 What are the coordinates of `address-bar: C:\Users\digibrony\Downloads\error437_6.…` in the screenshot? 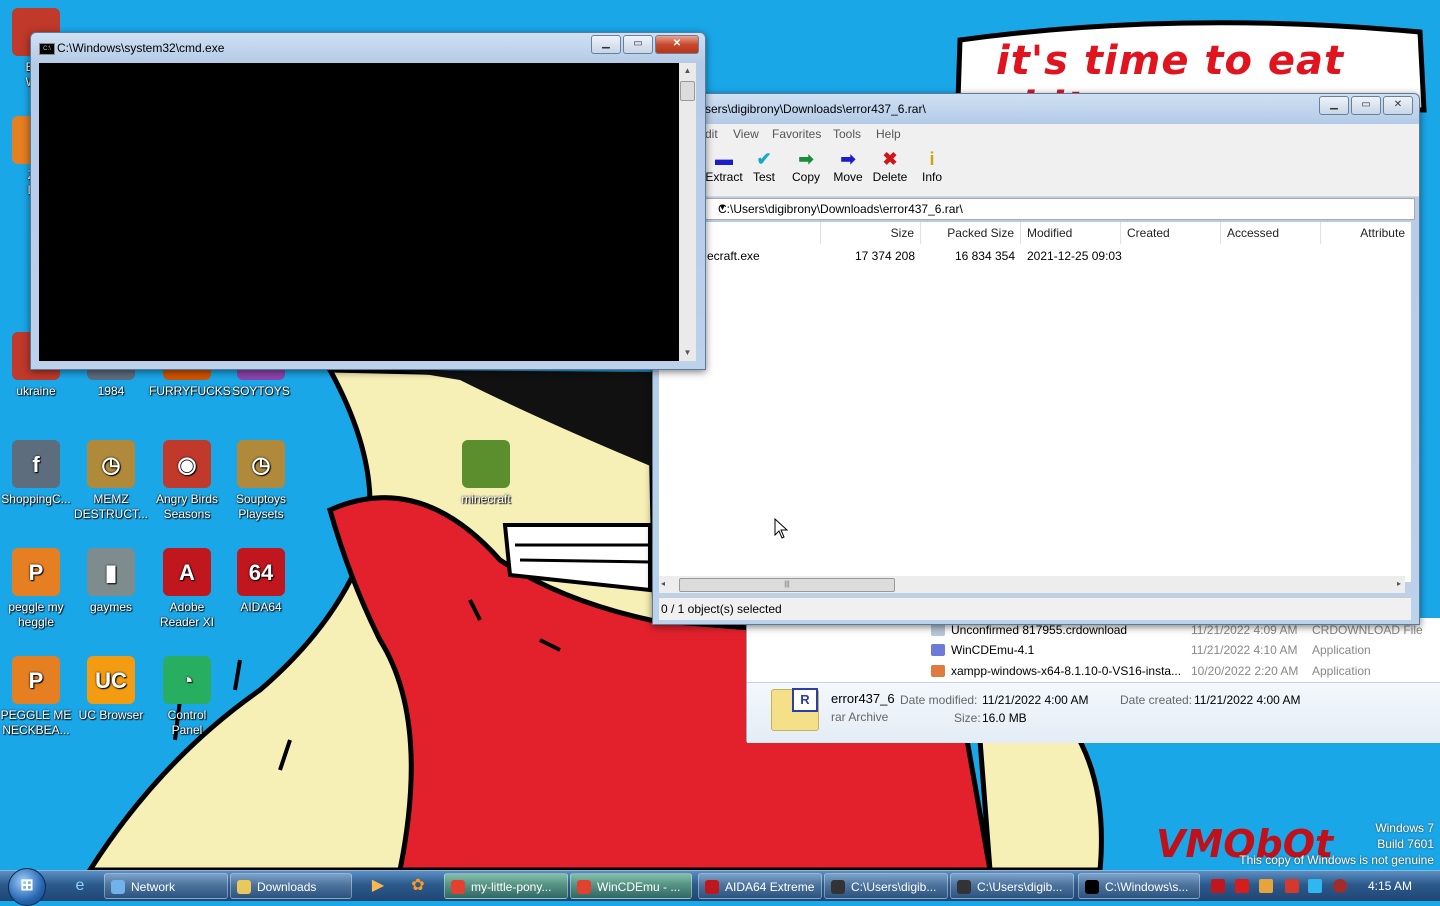 It's located at (1036, 209).